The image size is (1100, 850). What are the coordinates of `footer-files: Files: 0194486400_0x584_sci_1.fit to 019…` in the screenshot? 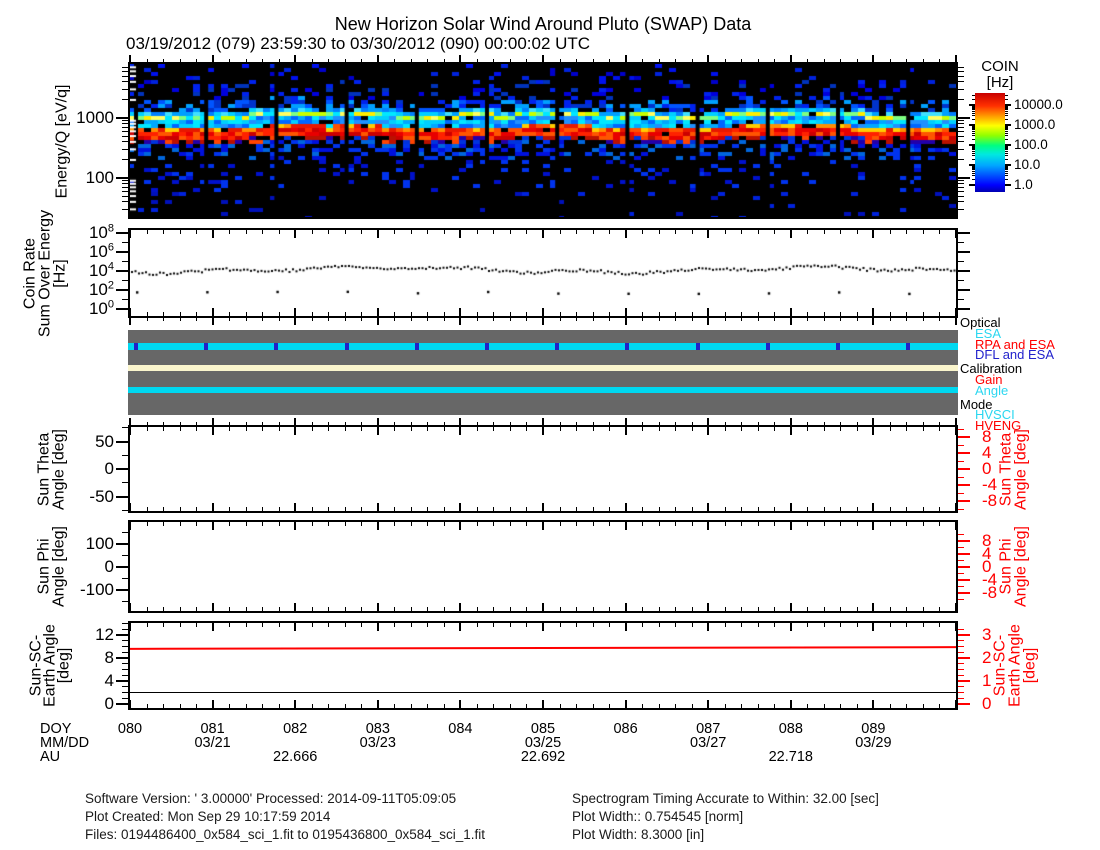 It's located at (285, 834).